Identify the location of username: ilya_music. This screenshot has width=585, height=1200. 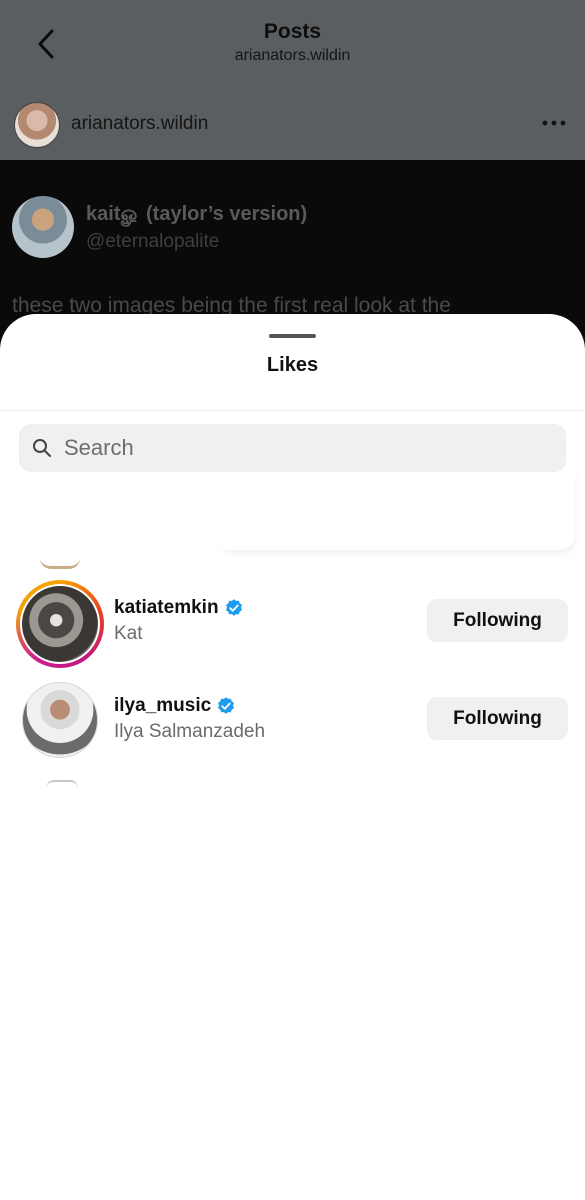
(175, 706).